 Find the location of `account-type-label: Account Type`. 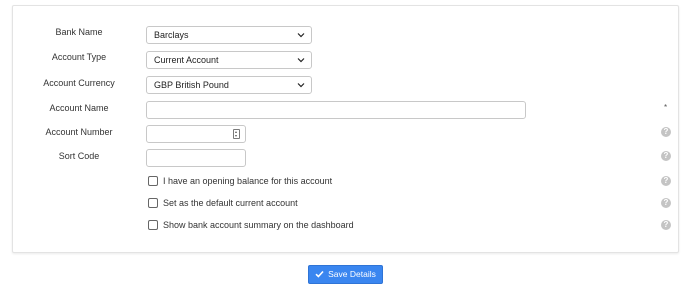

account-type-label: Account Type is located at coordinates (79, 57).